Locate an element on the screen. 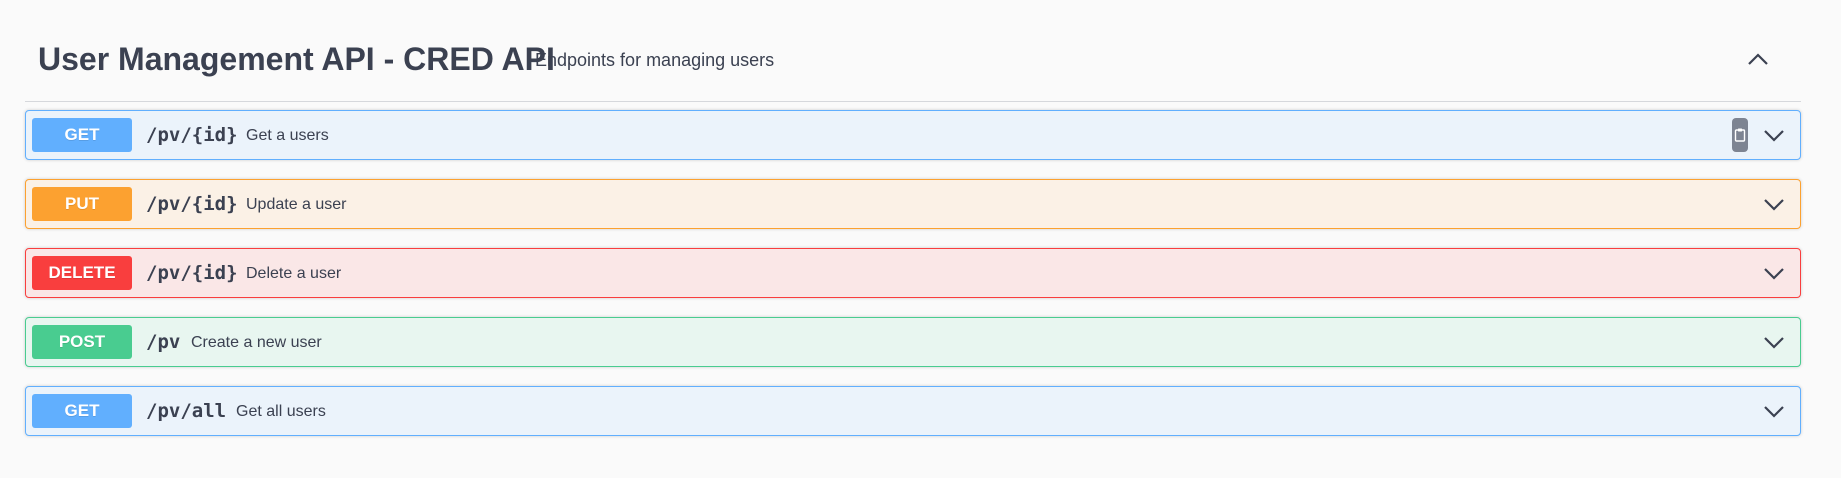  operation-delete-pv-id: DELETE /pv/{id} Delete a user is located at coordinates (913, 273).